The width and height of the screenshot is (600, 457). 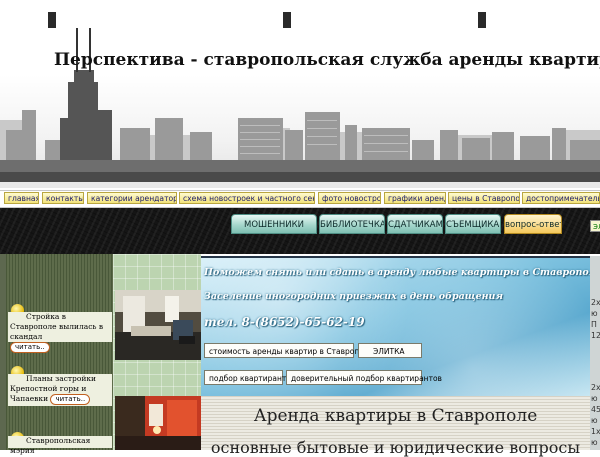 I want to click on listing-fragment: 12, so click(x=595, y=335).